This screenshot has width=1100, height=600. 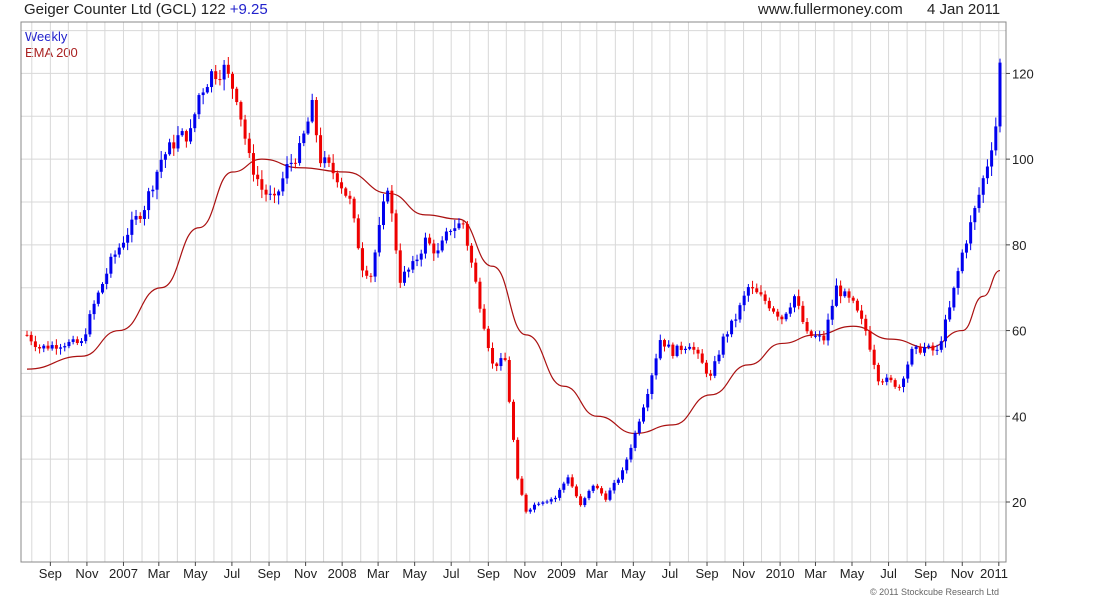 What do you see at coordinates (1019, 416) in the screenshot?
I see `y-tick-label: 40` at bounding box center [1019, 416].